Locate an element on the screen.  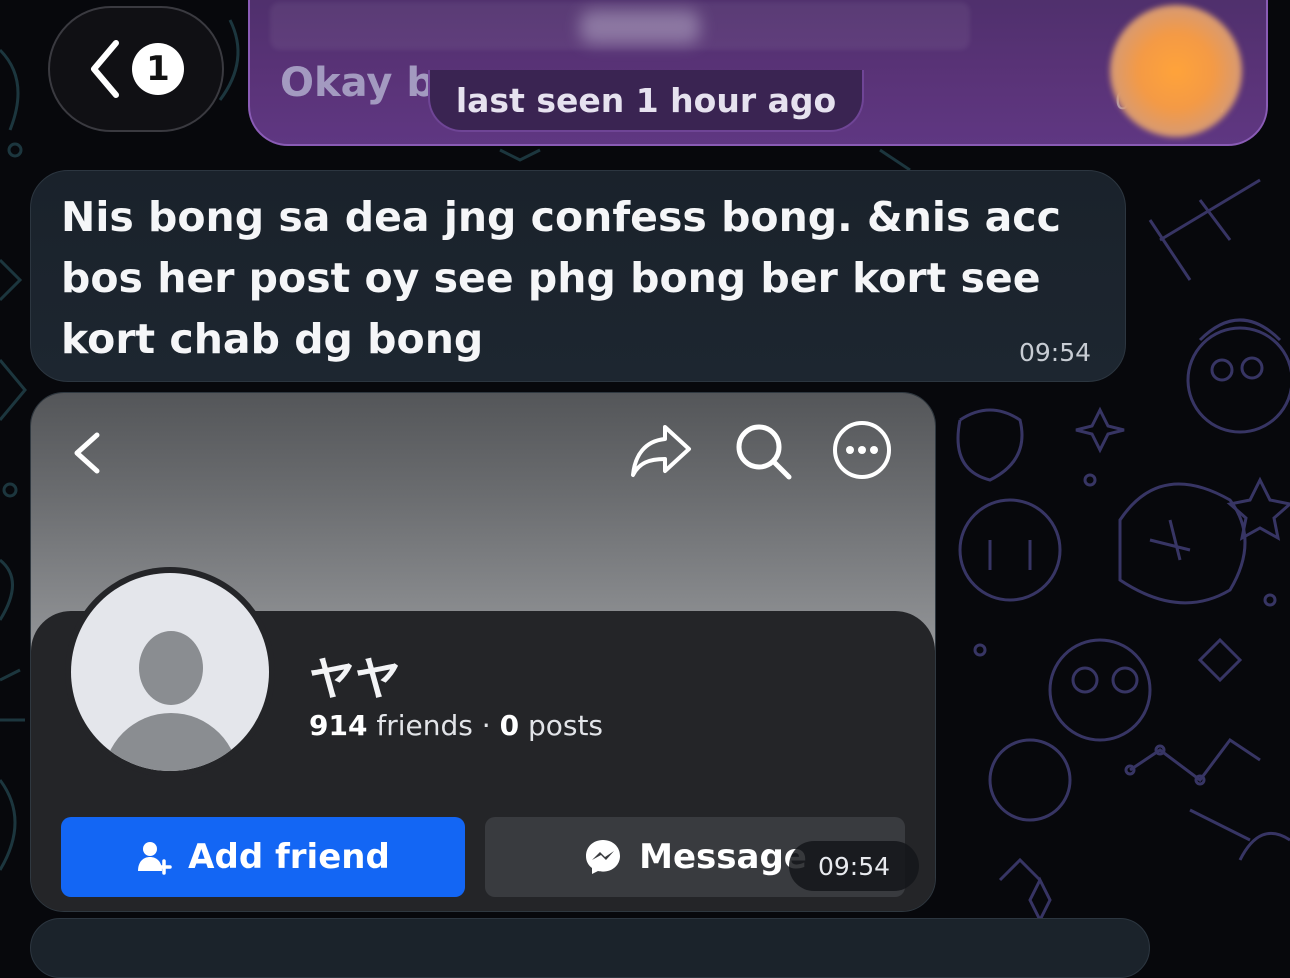
more-icon is located at coordinates (862, 450).